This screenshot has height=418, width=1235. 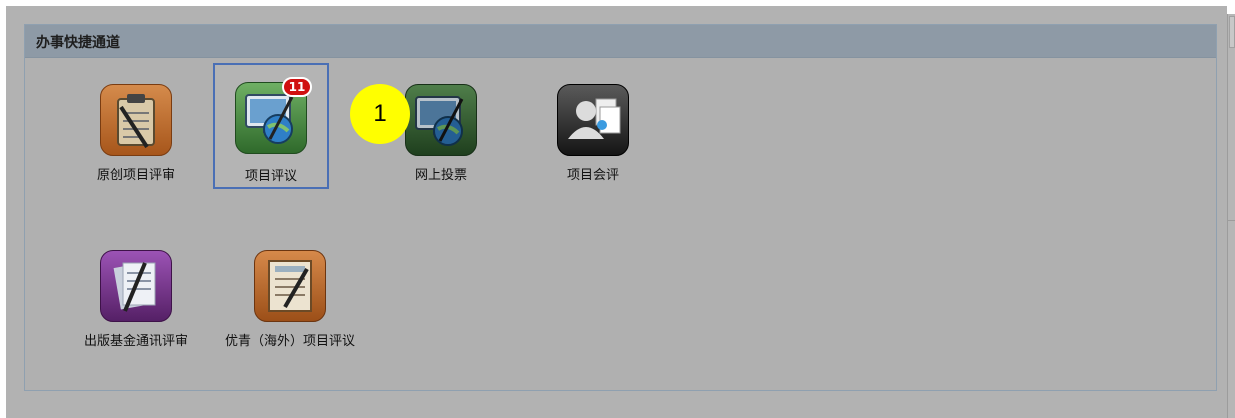 I want to click on scrollbar-track-mark, so click(x=1231, y=220).